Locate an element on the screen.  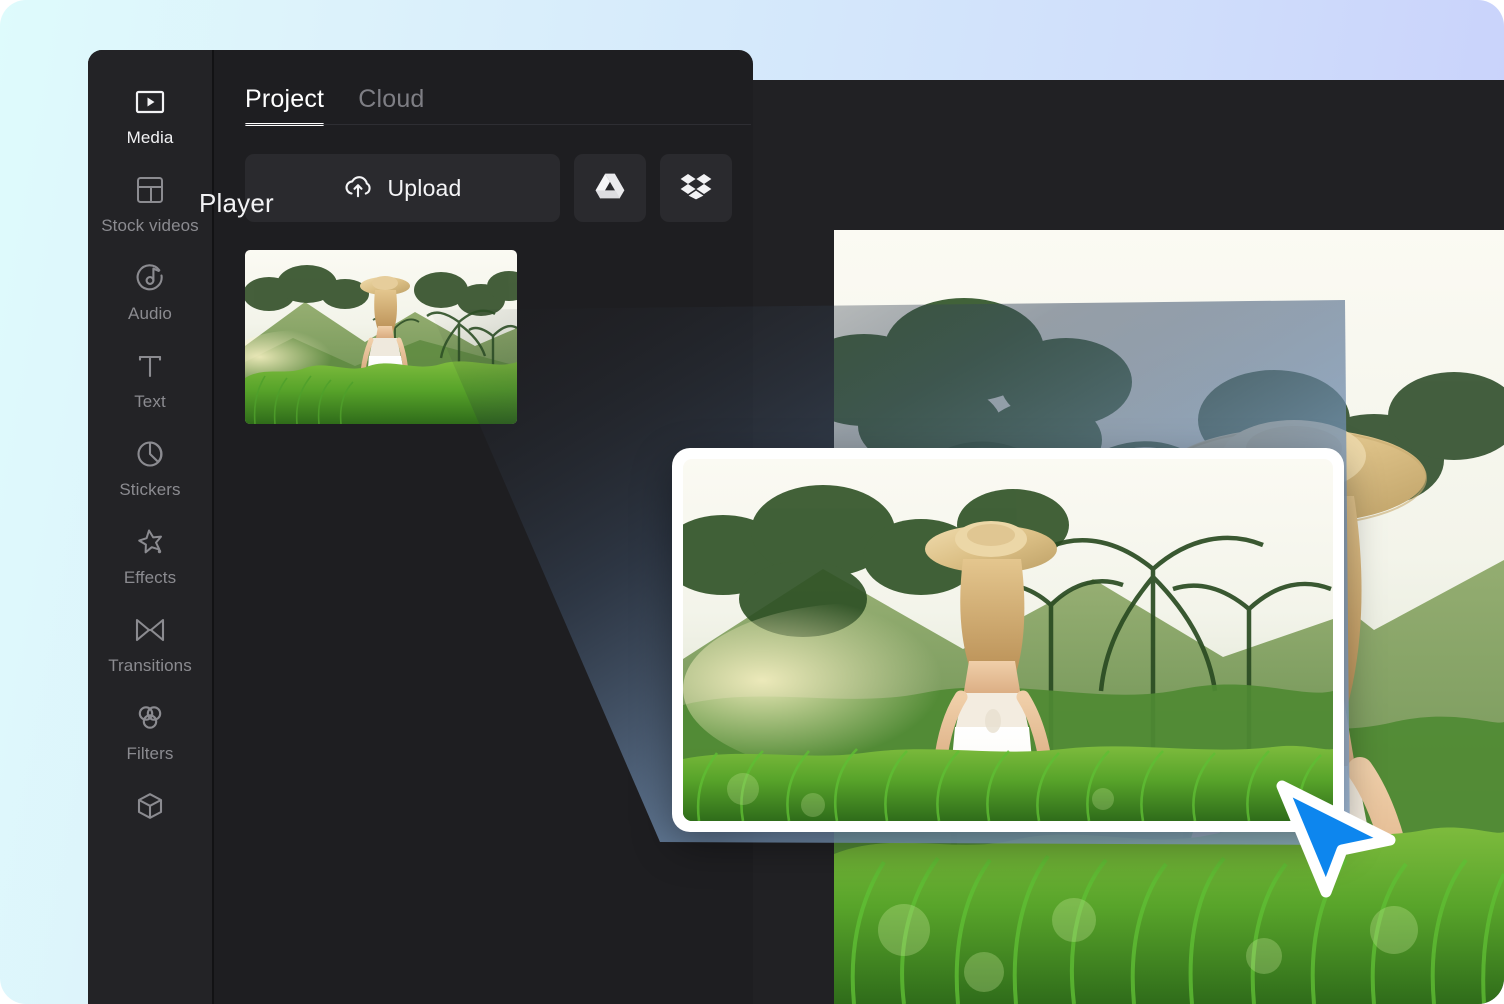
sidebar-item-label: Stock videos is located at coordinates (150, 225).